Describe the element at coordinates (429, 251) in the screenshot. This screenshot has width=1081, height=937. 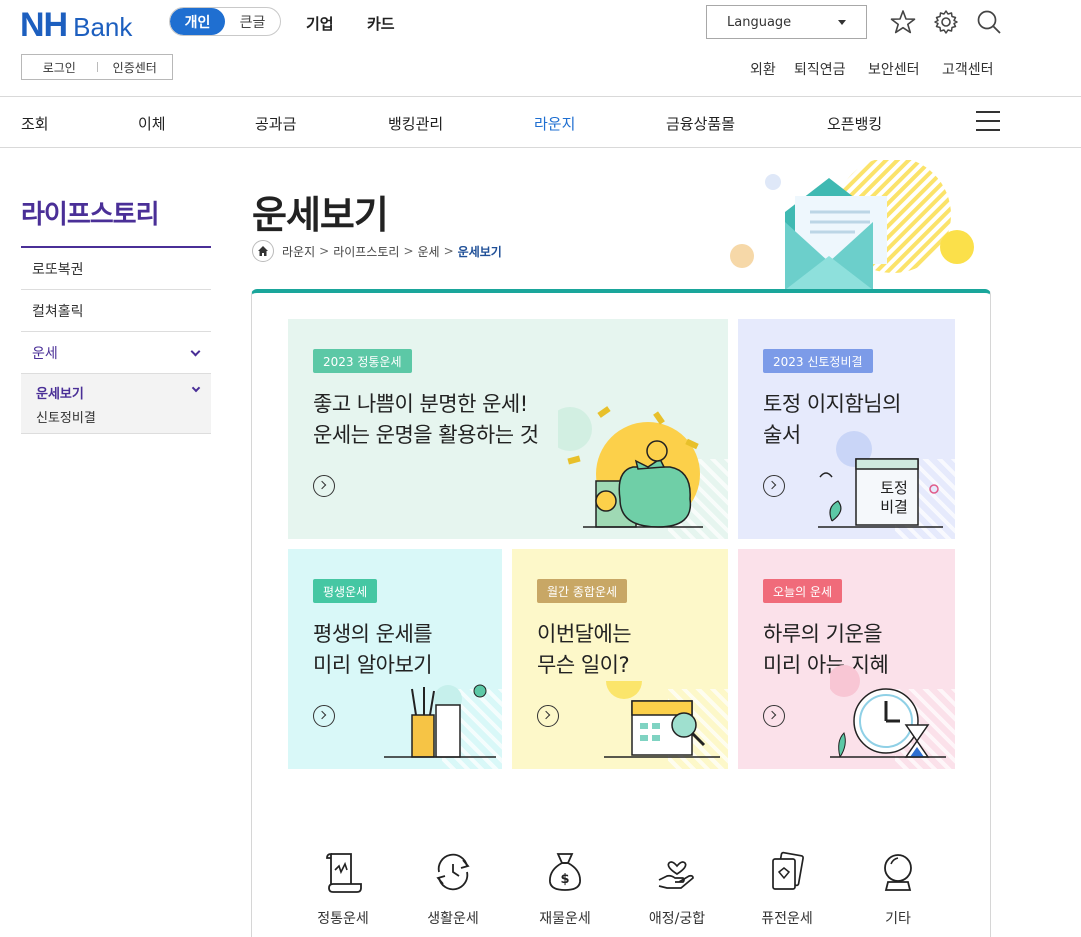
I see `breadcrumb-fortune: 운세` at that location.